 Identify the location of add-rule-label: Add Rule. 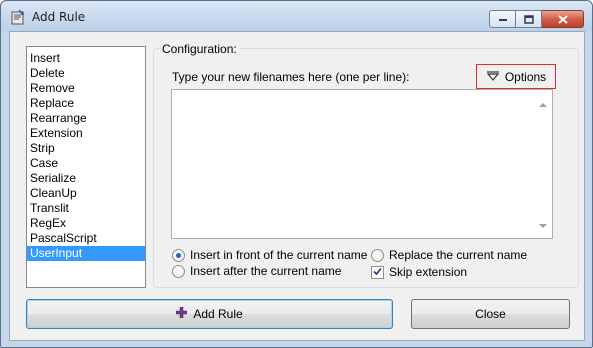
(218, 314).